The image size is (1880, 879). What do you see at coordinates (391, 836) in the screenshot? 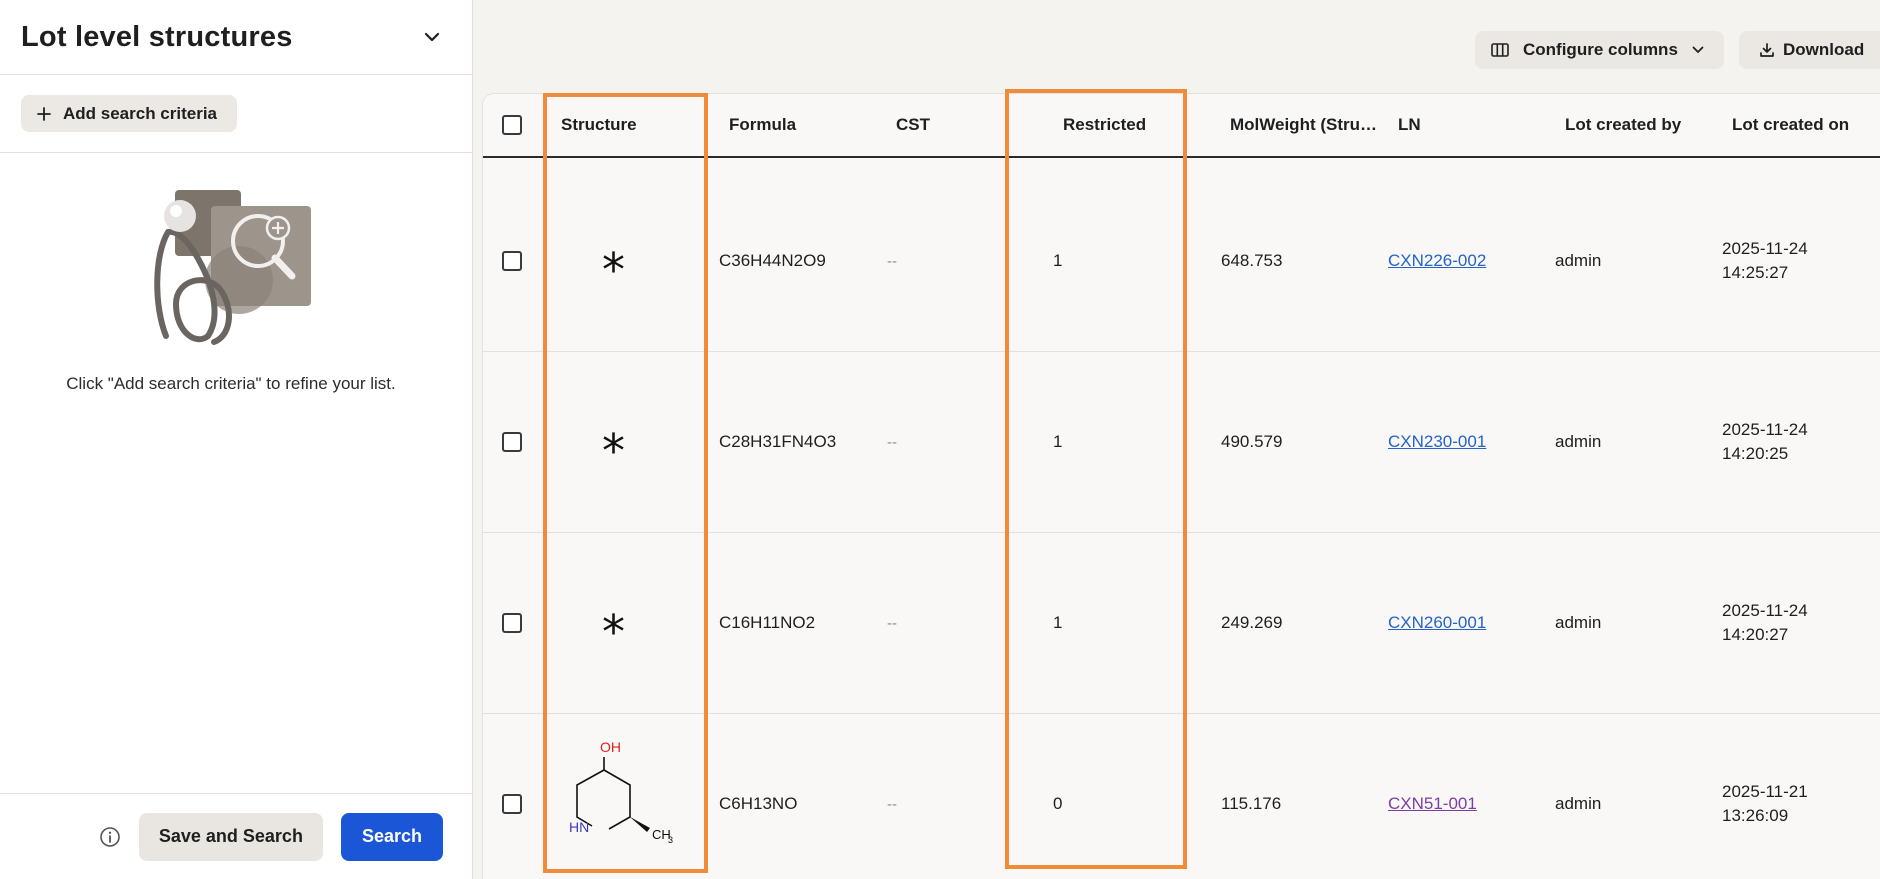
I see `search-button: Search` at bounding box center [391, 836].